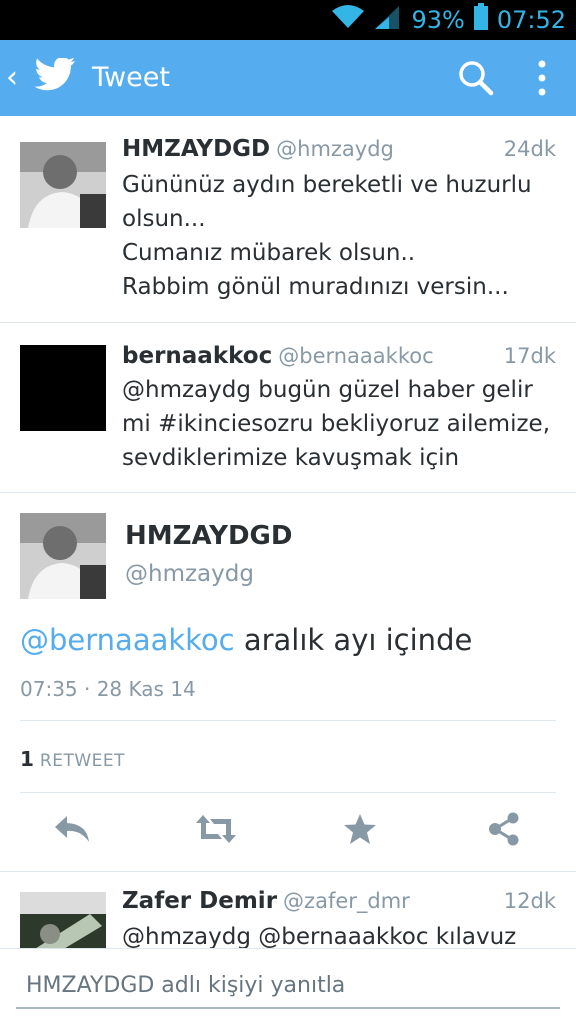  What do you see at coordinates (542, 80) in the screenshot?
I see `more-vert-icon` at bounding box center [542, 80].